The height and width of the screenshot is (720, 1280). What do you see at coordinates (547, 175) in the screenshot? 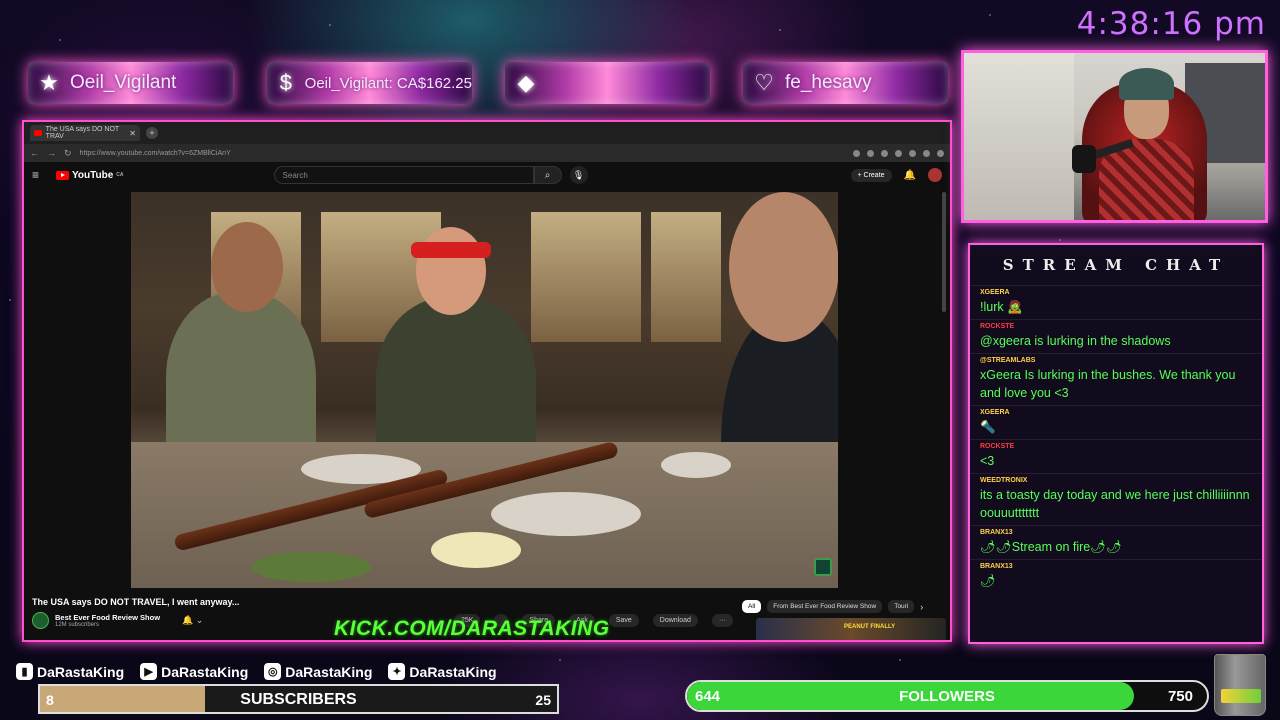
I see `search-icon: ⌕` at bounding box center [547, 175].